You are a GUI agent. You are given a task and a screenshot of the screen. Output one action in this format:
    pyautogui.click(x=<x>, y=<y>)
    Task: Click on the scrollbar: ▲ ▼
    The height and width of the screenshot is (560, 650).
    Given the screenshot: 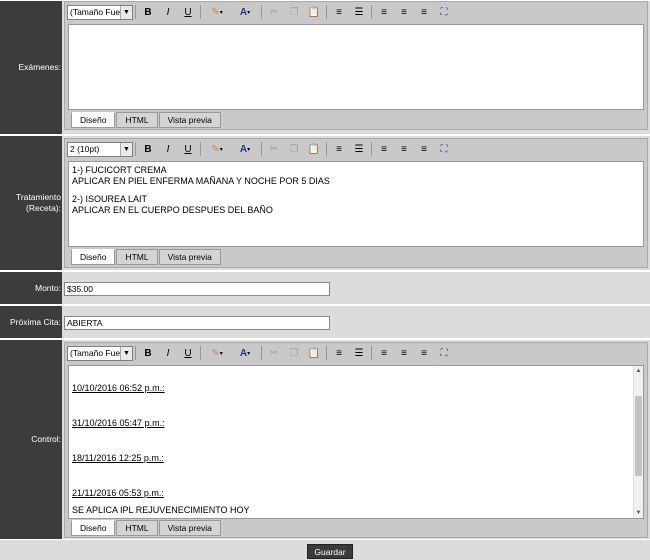 What is the action you would take?
    pyautogui.click(x=638, y=442)
    